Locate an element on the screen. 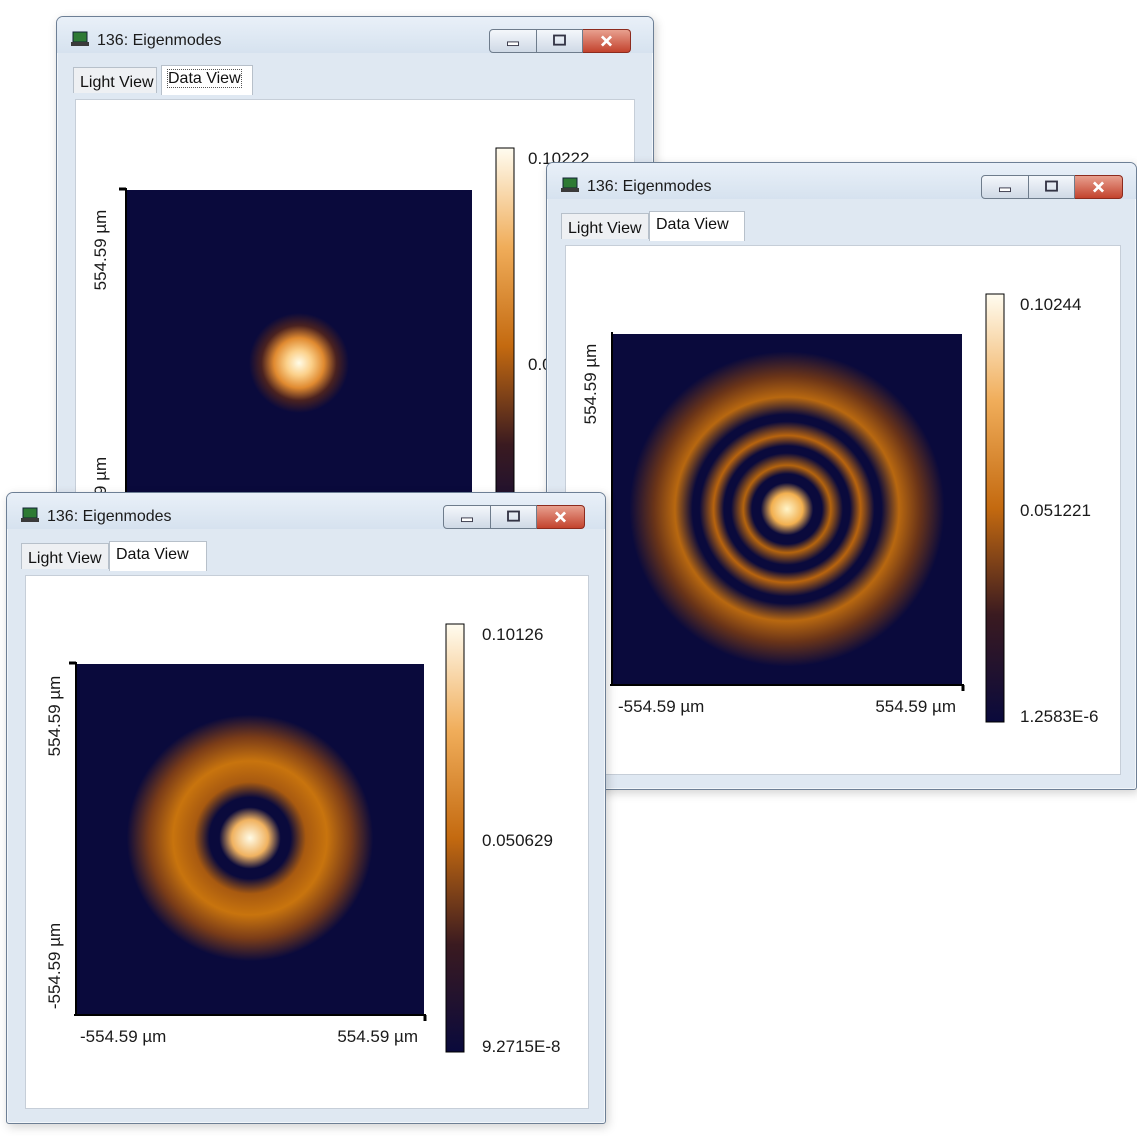 The width and height of the screenshot is (1137, 1136). colorbar-mid-label: 0.050629 is located at coordinates (517, 840).